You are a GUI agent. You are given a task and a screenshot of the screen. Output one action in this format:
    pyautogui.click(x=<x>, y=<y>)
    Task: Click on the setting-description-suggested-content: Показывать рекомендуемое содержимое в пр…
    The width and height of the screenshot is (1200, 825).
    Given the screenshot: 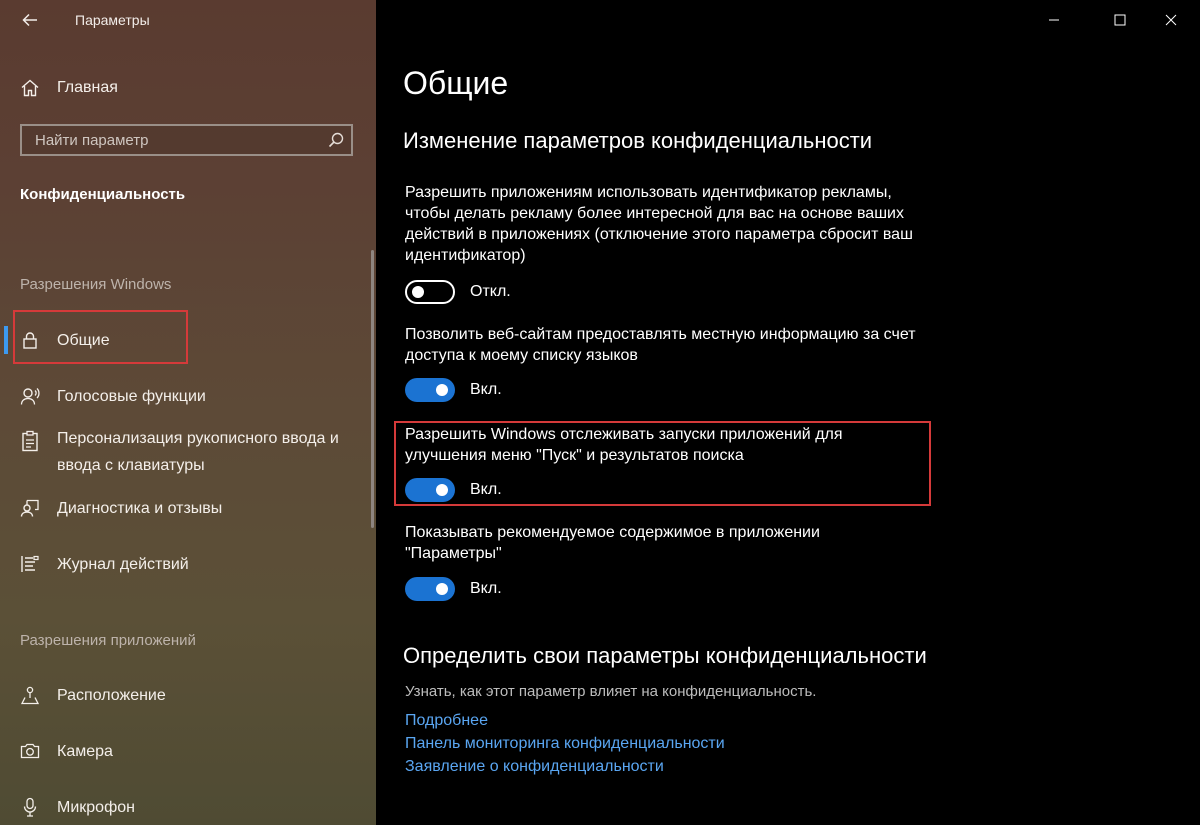 What is the action you would take?
    pyautogui.click(x=612, y=543)
    